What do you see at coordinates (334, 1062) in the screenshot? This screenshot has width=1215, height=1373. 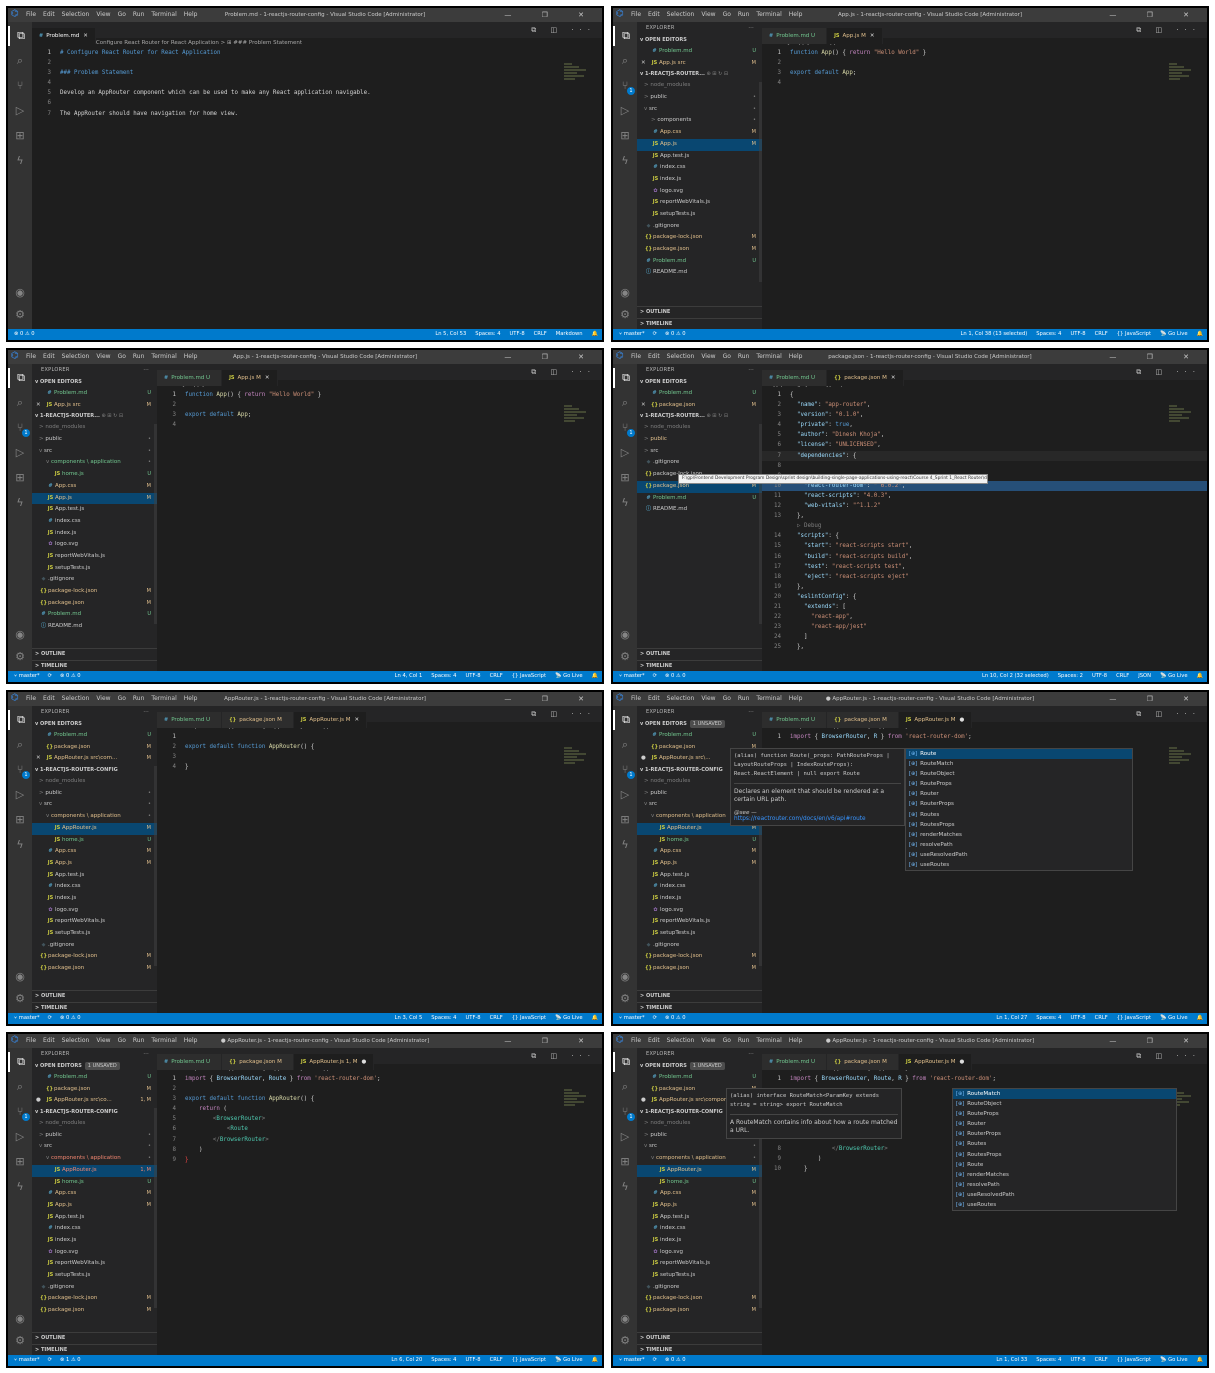 I see `editor-tab: JS AppRouter.js 1, M ●` at bounding box center [334, 1062].